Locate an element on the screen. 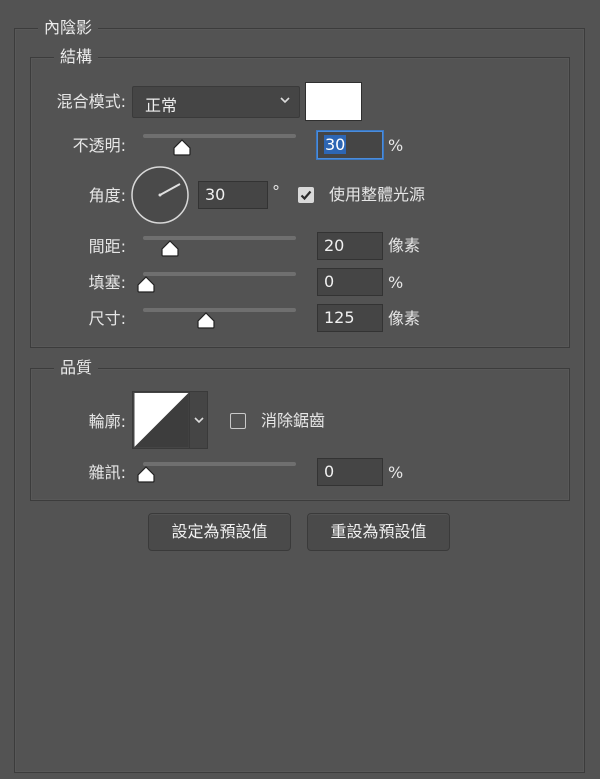 The height and width of the screenshot is (779, 600). noise-label: 雜訊: is located at coordinates (107, 472).